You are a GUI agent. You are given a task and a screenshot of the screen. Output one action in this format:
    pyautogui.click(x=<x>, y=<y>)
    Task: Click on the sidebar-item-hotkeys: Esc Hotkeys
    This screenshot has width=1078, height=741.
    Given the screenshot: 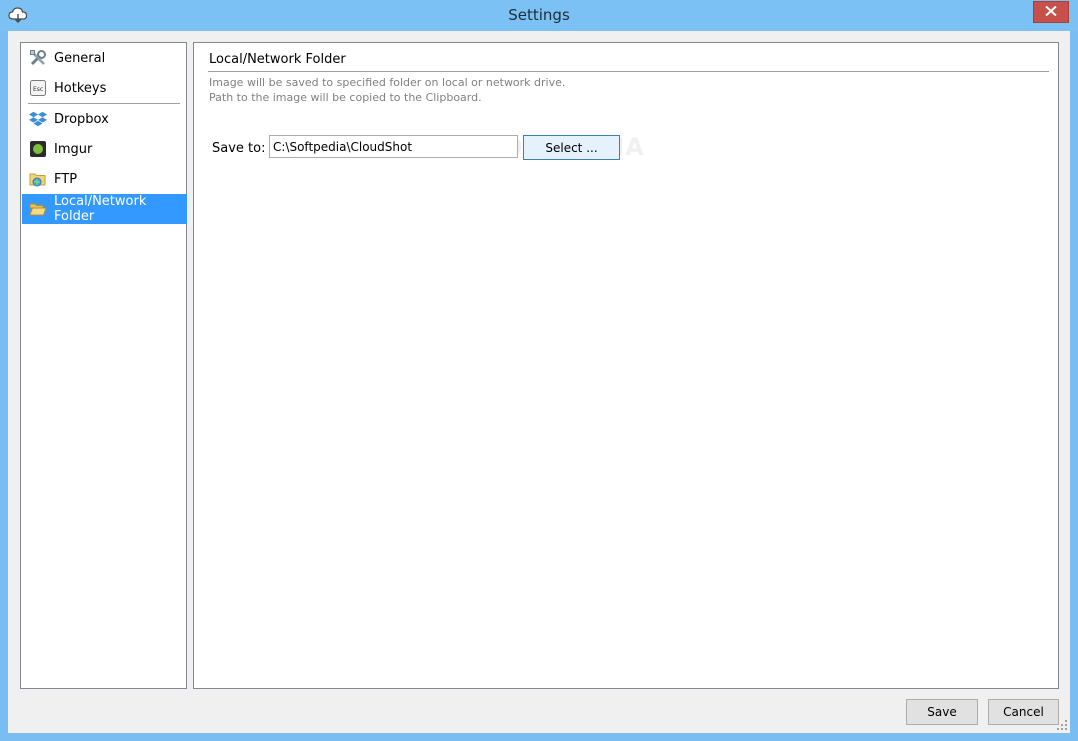 What is the action you would take?
    pyautogui.click(x=104, y=88)
    